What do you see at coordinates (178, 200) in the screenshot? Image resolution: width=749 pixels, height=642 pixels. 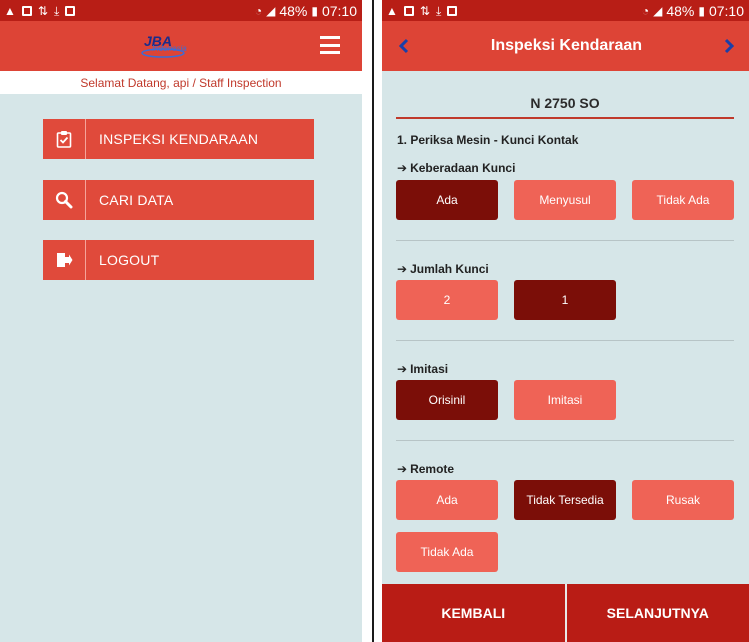 I see `menu-cari-data: CARI DATA` at bounding box center [178, 200].